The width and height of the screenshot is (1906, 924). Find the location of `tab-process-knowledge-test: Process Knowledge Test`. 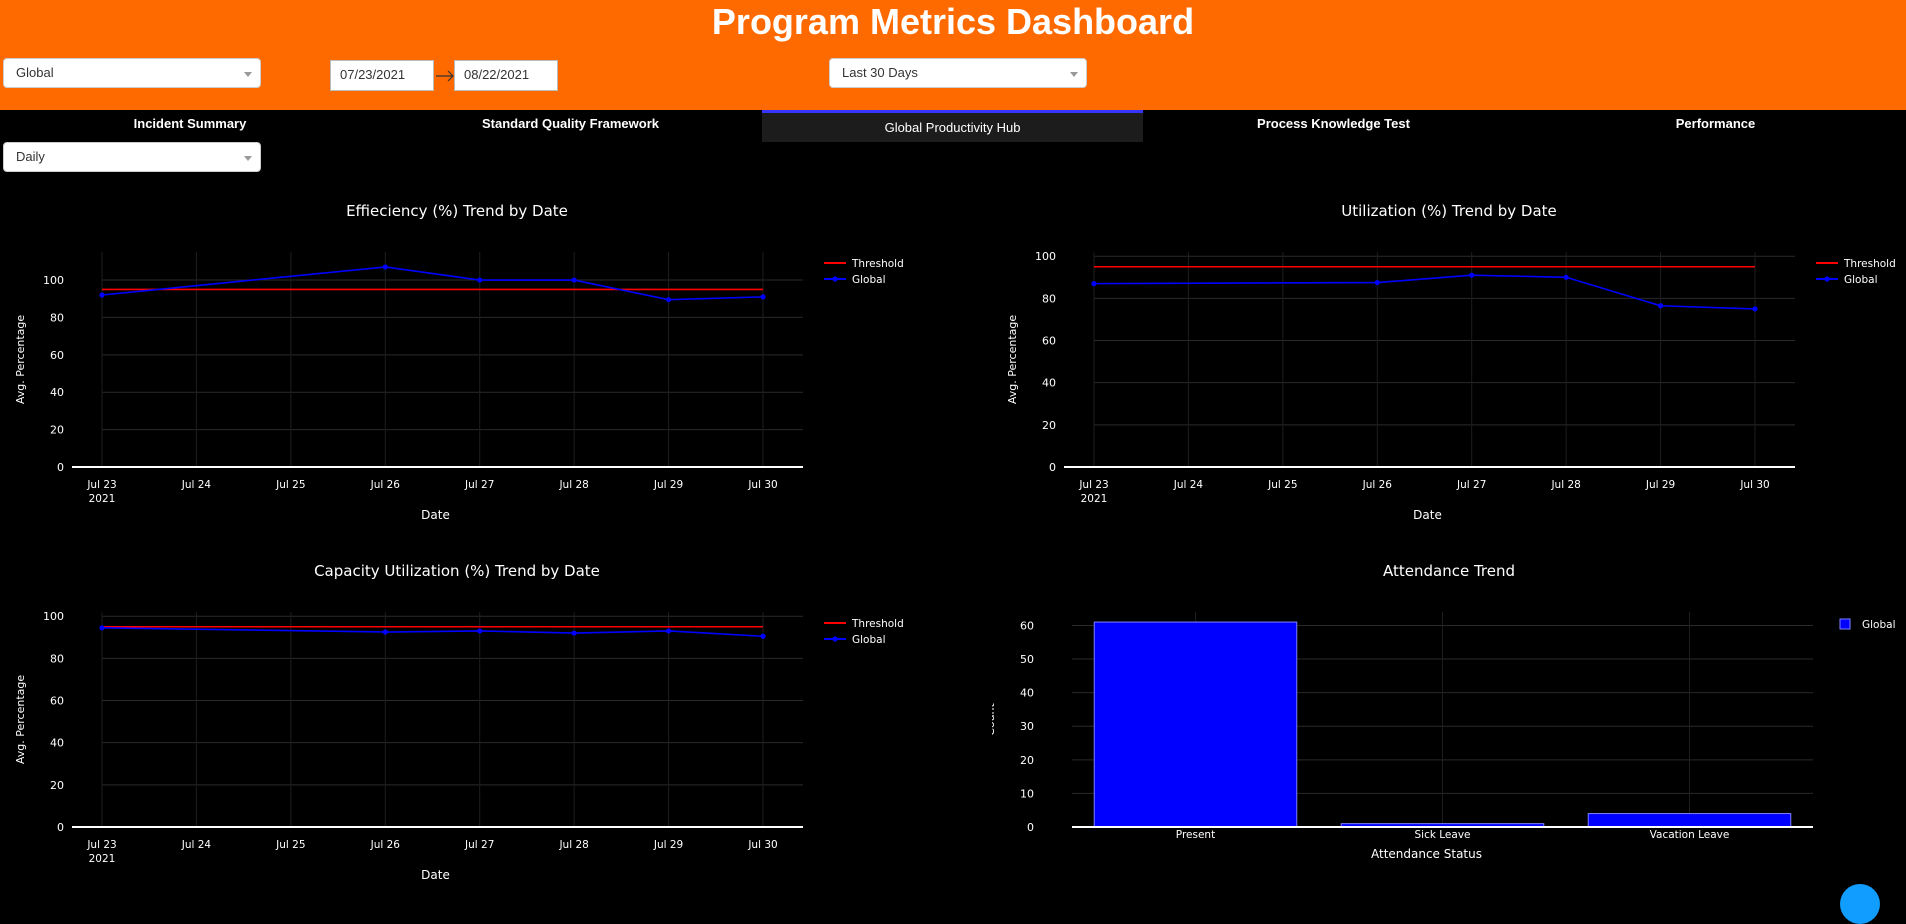

tab-process-knowledge-test: Process Knowledge Test is located at coordinates (1333, 126).